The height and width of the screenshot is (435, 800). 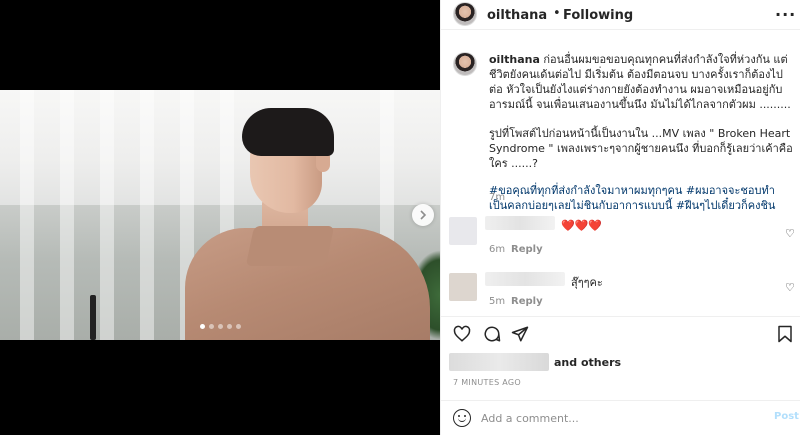 I want to click on caption-username: oilthana, so click(x=514, y=59).